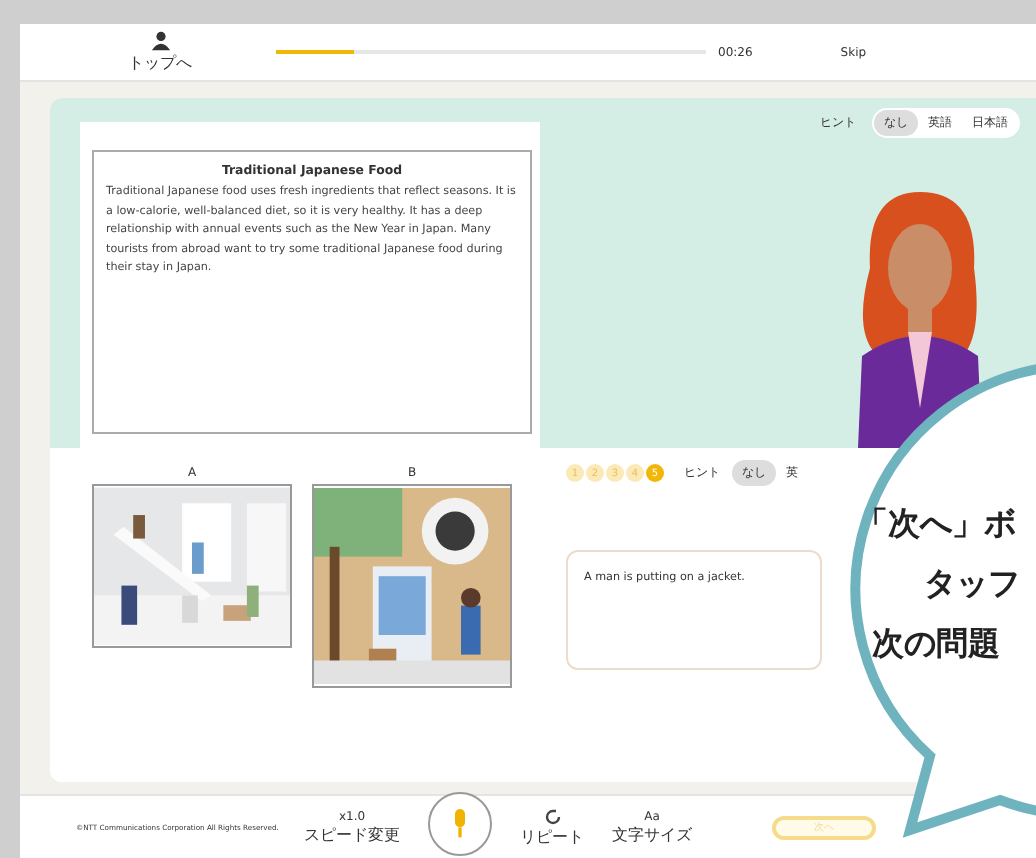 The width and height of the screenshot is (1036, 858). What do you see at coordinates (552, 827) in the screenshot?
I see `repeat-button: リピート` at bounding box center [552, 827].